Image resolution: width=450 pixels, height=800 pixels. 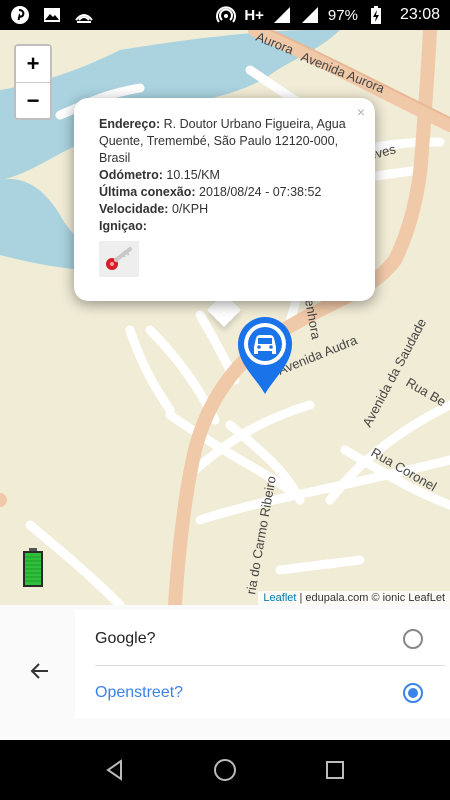 What do you see at coordinates (343, 72) in the screenshot?
I see `street-label: Avenida Aurora` at bounding box center [343, 72].